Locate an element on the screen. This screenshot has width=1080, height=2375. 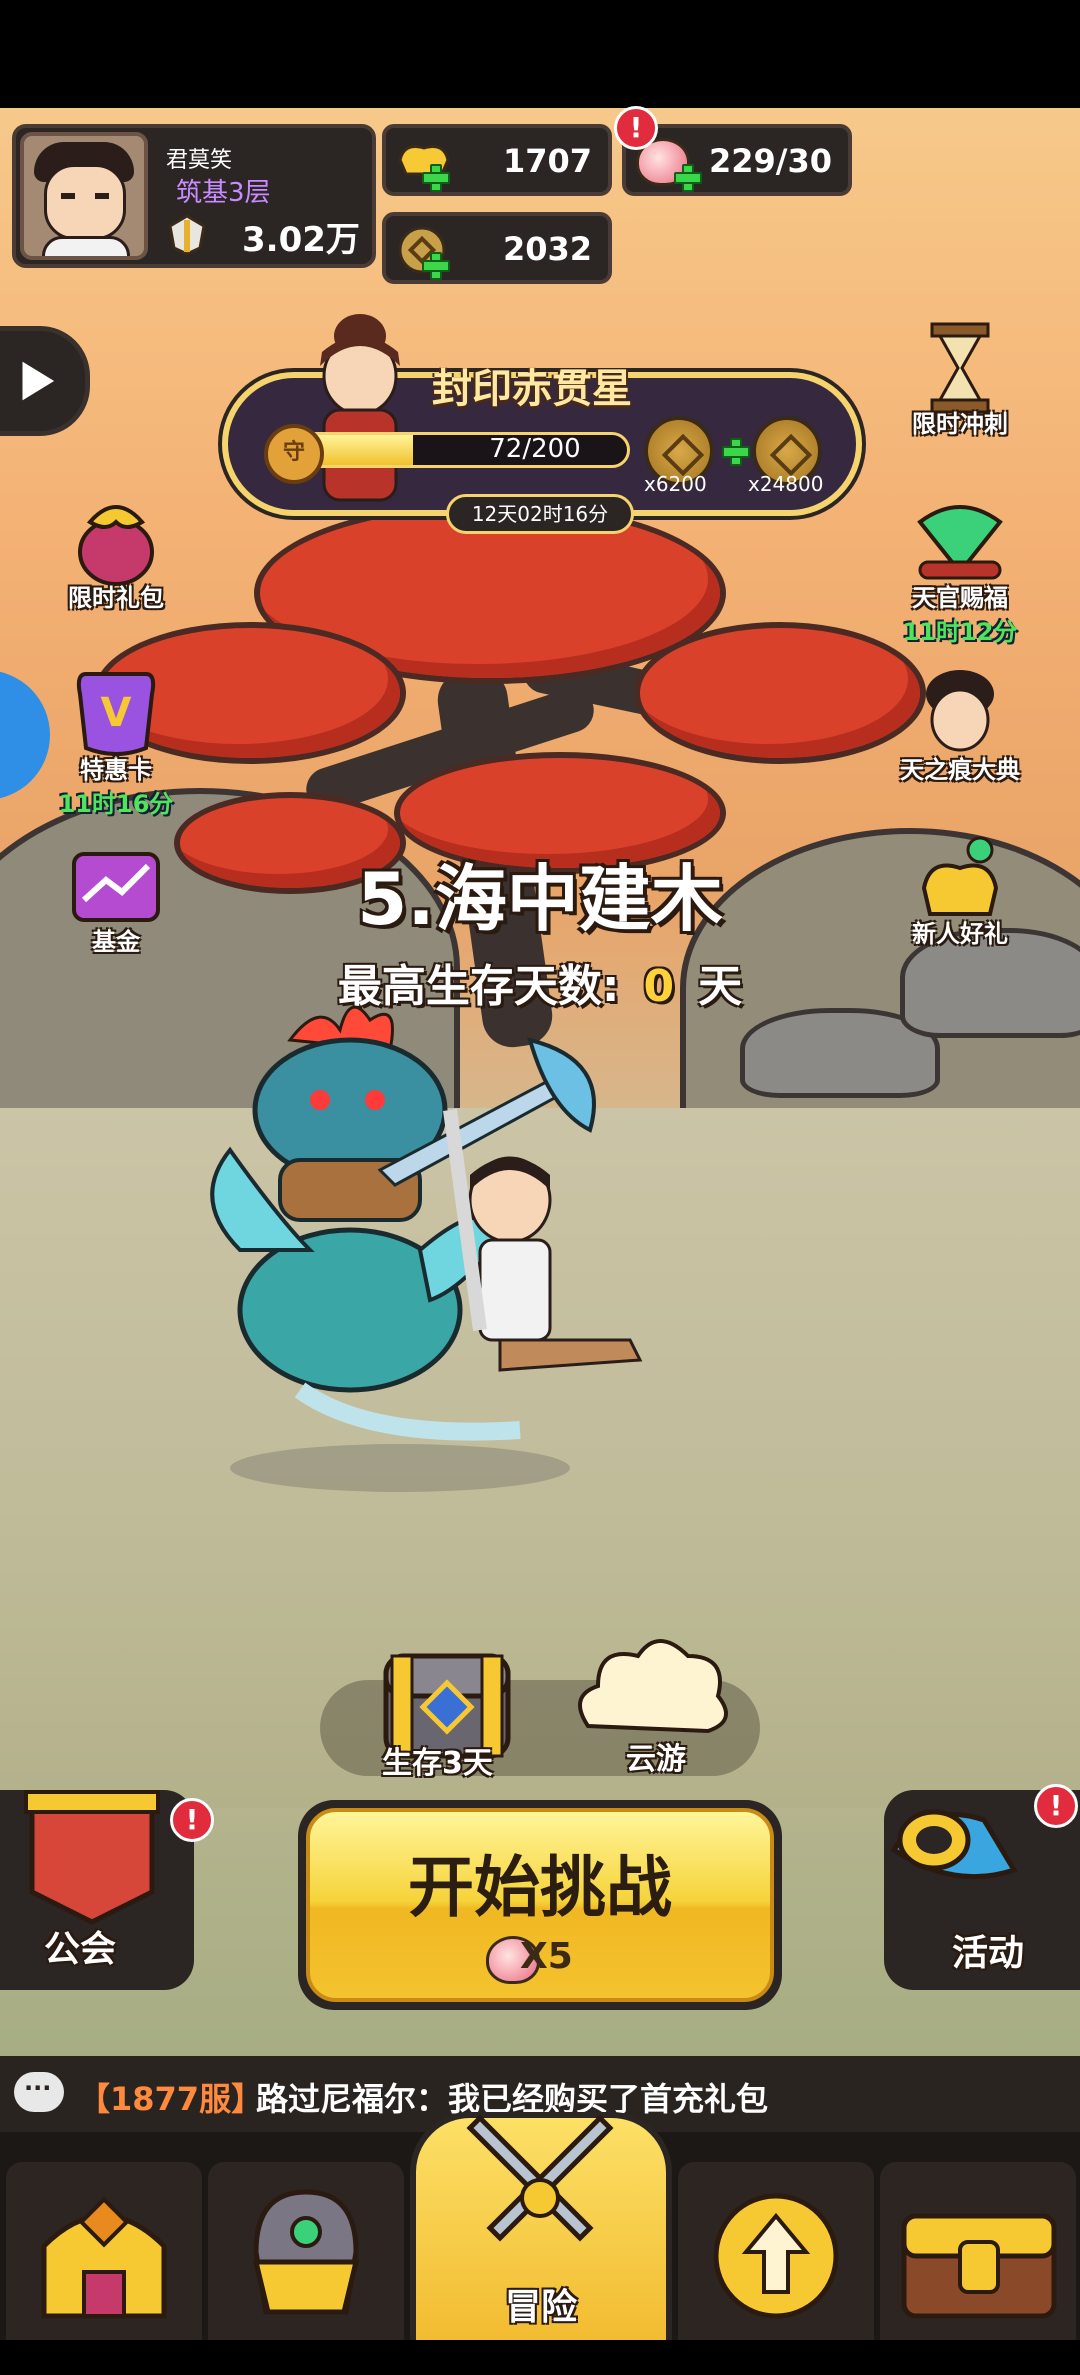
special-card-button: V 特惠卡 11时16分 is located at coordinates (116, 741).